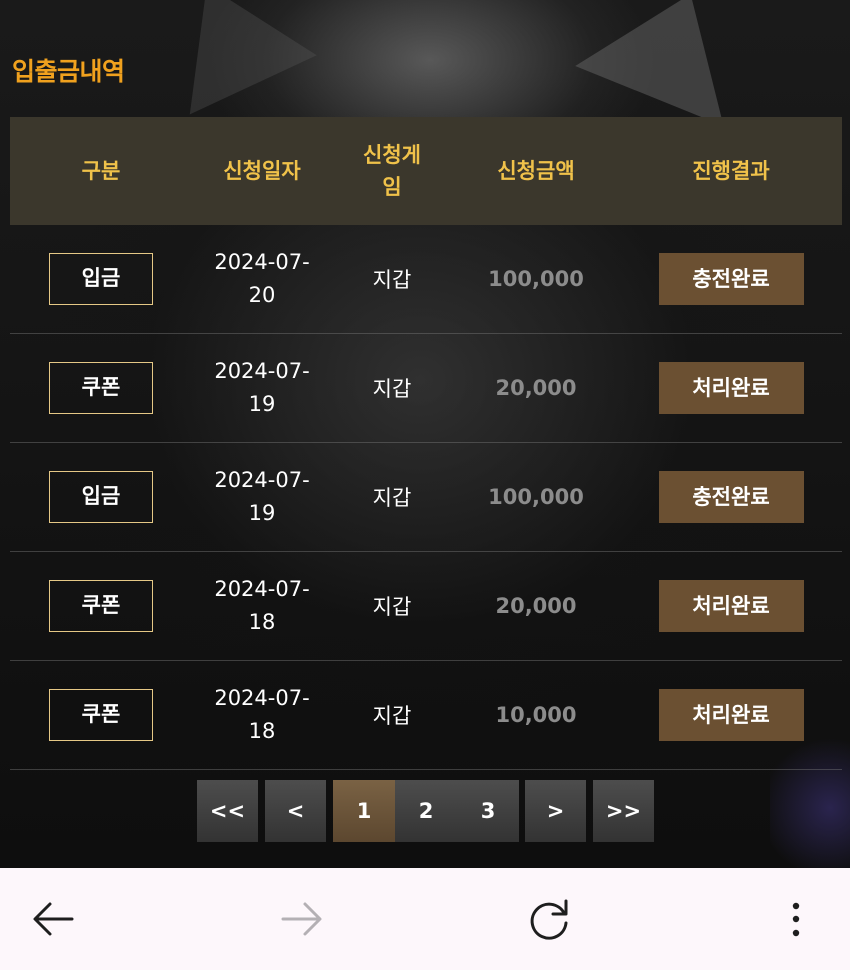 Image resolution: width=850 pixels, height=970 pixels. I want to click on last-page-button: >>, so click(623, 811).